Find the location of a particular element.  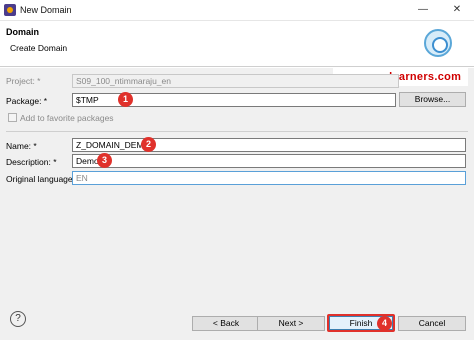

name-label: Name: * is located at coordinates (21, 146).